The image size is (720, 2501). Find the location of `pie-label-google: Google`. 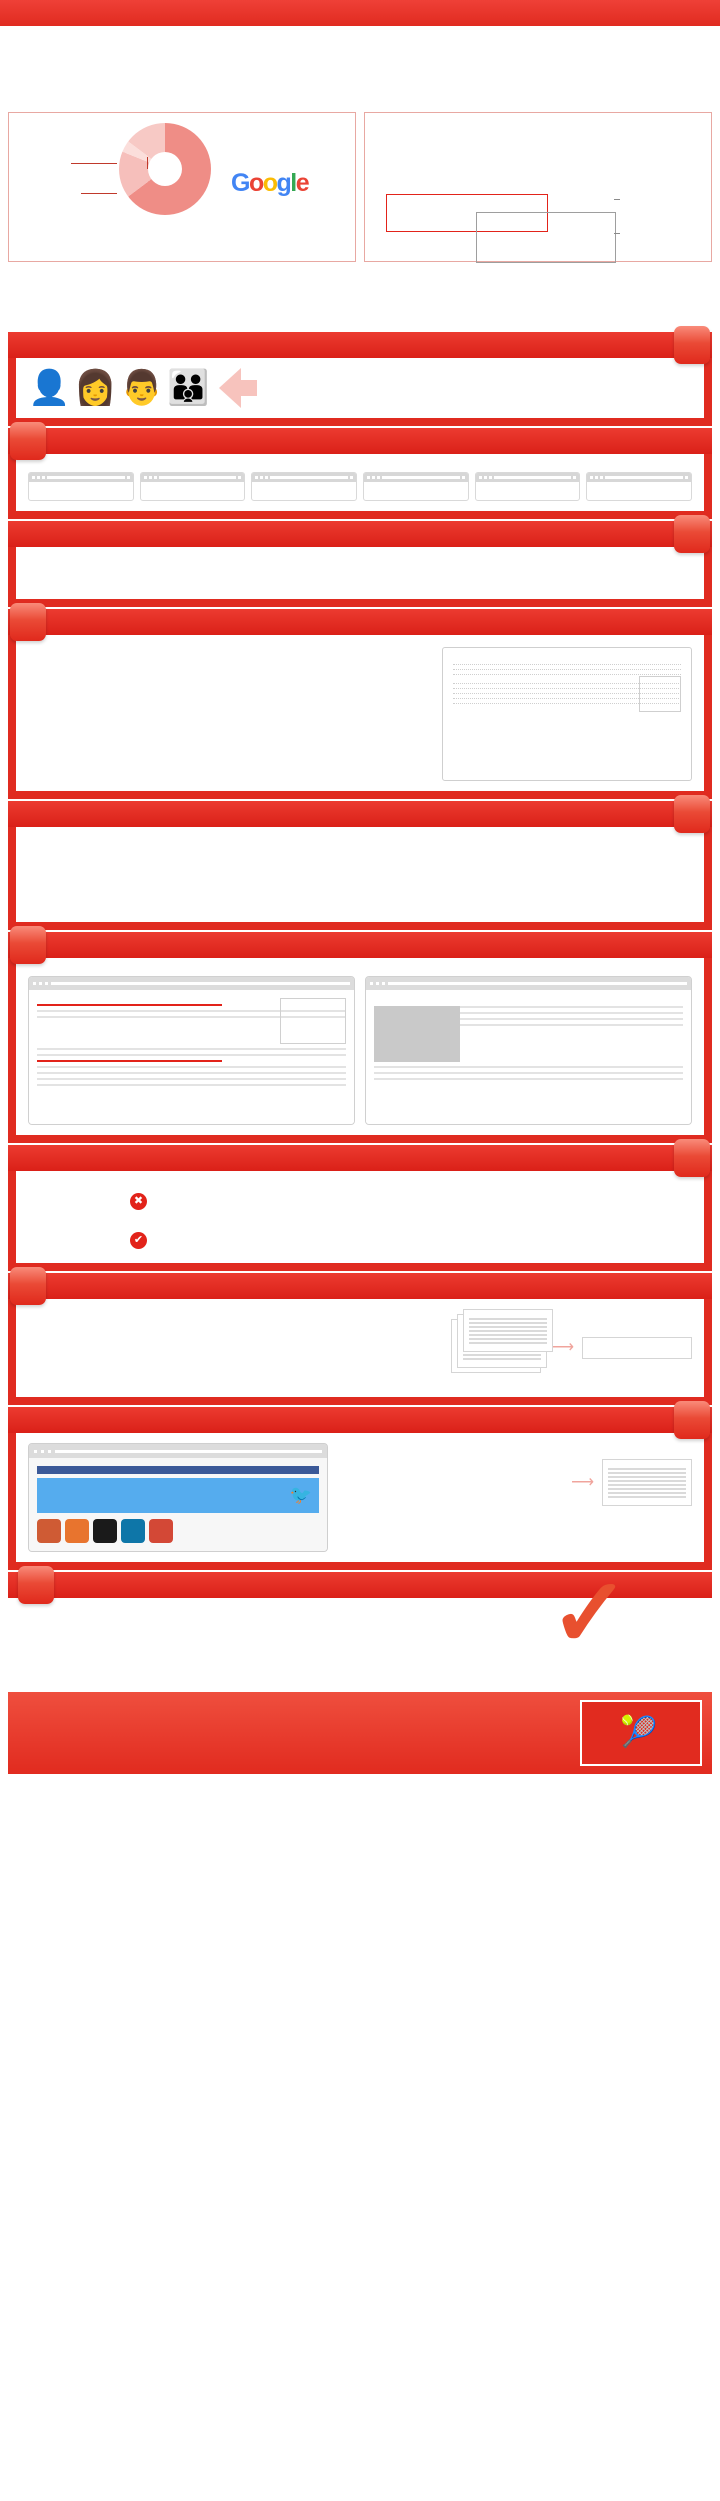

pie-label-google: Google is located at coordinates (270, 183).